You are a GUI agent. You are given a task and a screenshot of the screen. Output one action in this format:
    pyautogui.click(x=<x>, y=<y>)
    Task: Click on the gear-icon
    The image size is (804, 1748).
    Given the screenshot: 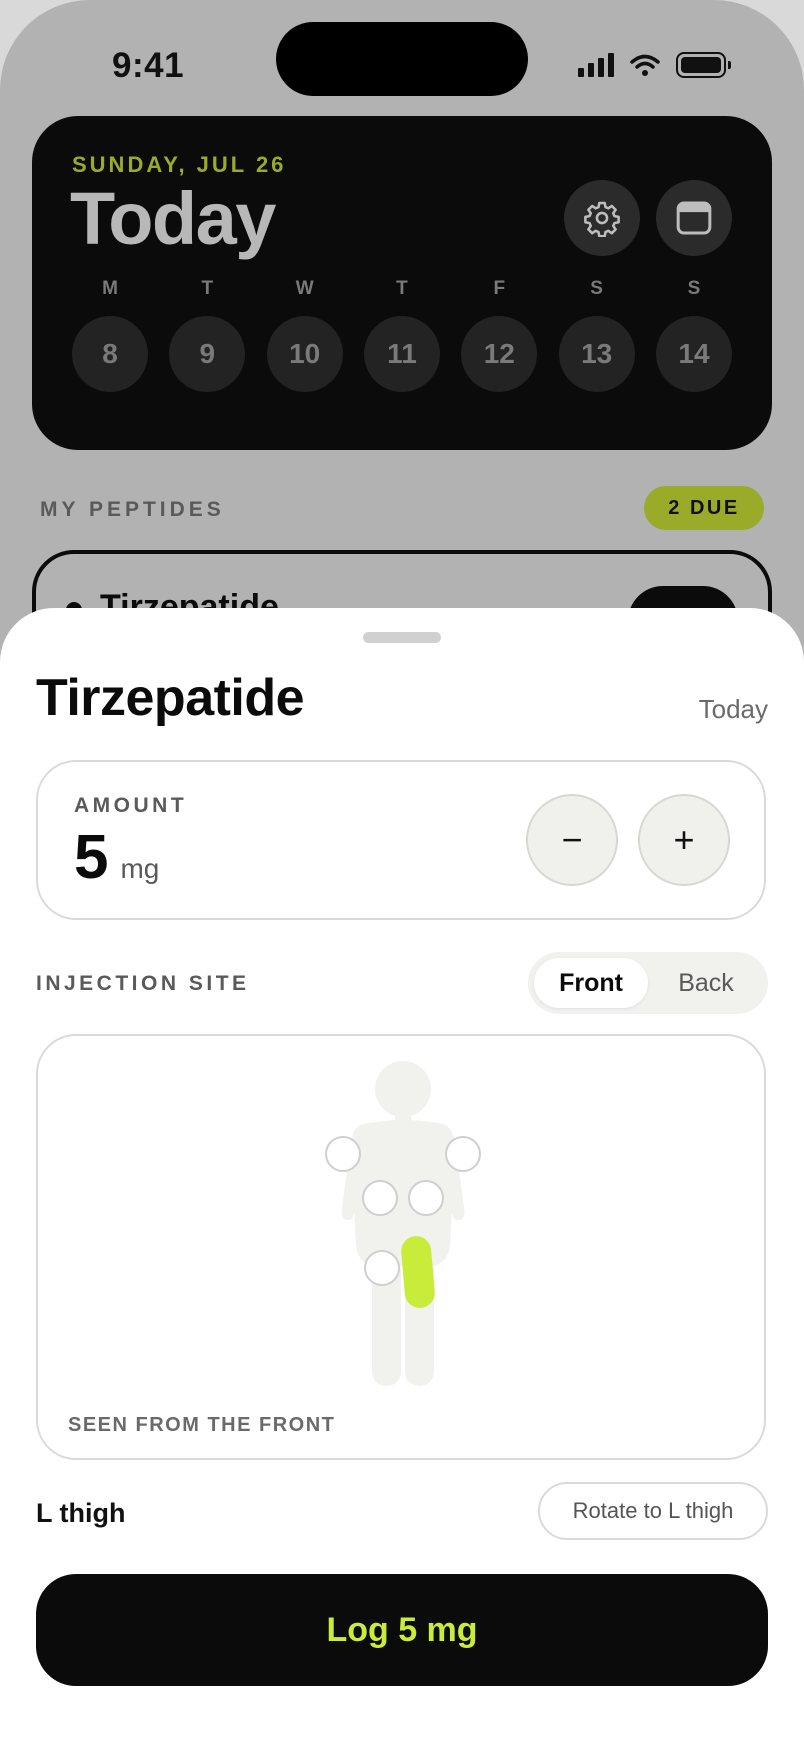 What is the action you would take?
    pyautogui.click(x=602, y=219)
    